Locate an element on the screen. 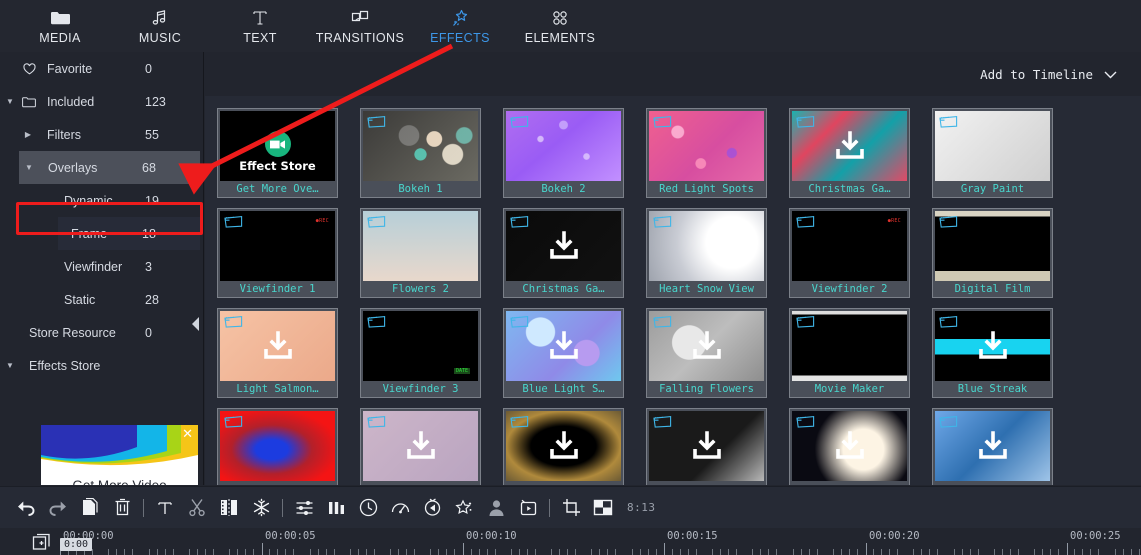 The image size is (1141, 555). effect-thumbnail-frame: Heart Snow View is located at coordinates (706, 253).